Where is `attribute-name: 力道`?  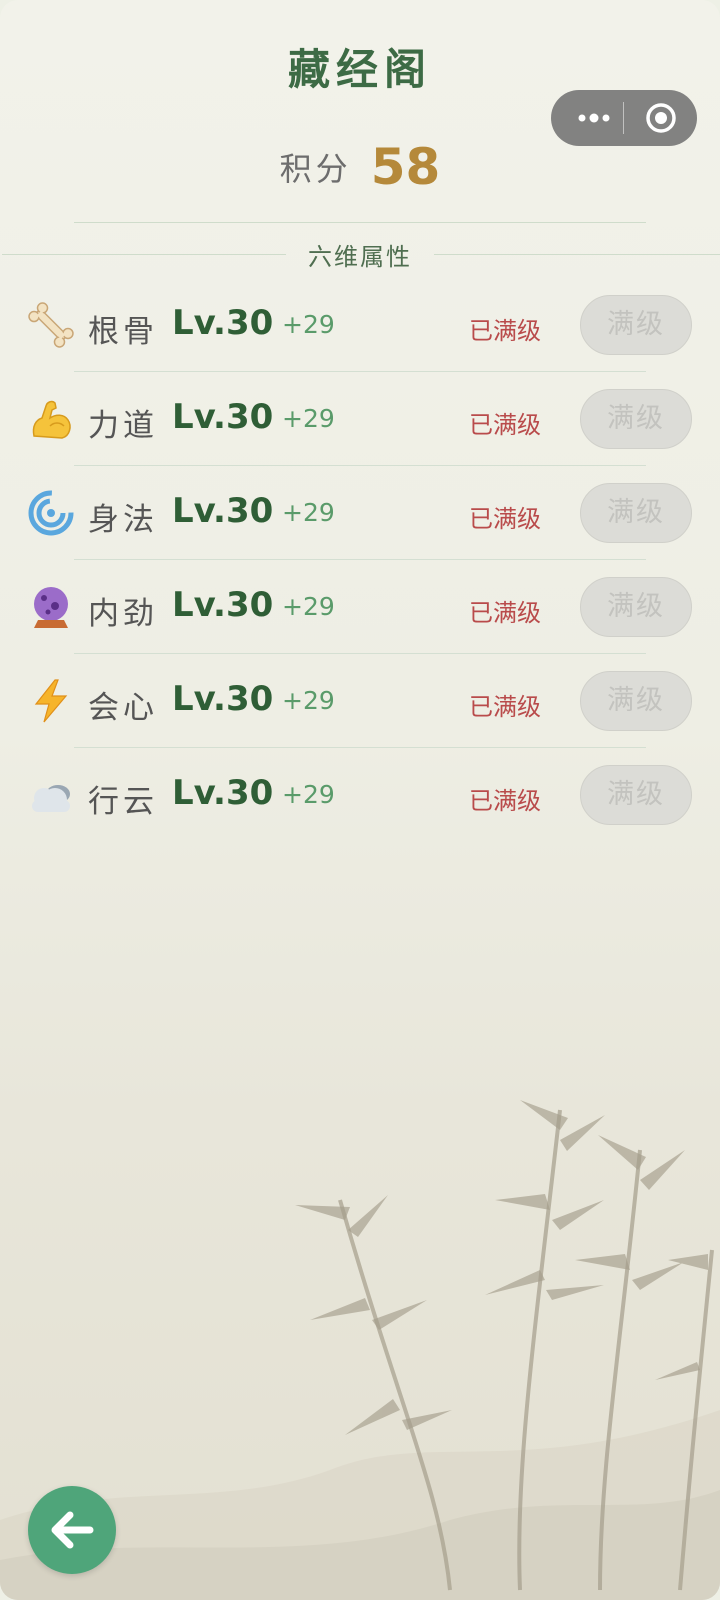
attribute-name: 力道 is located at coordinates (123, 426).